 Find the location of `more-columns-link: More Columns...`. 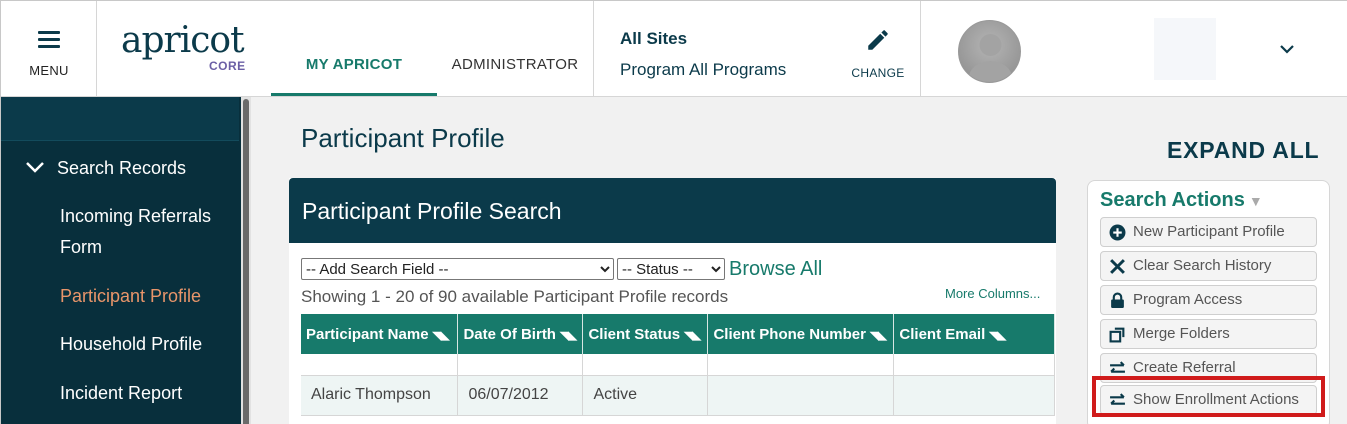

more-columns-link: More Columns... is located at coordinates (992, 293).